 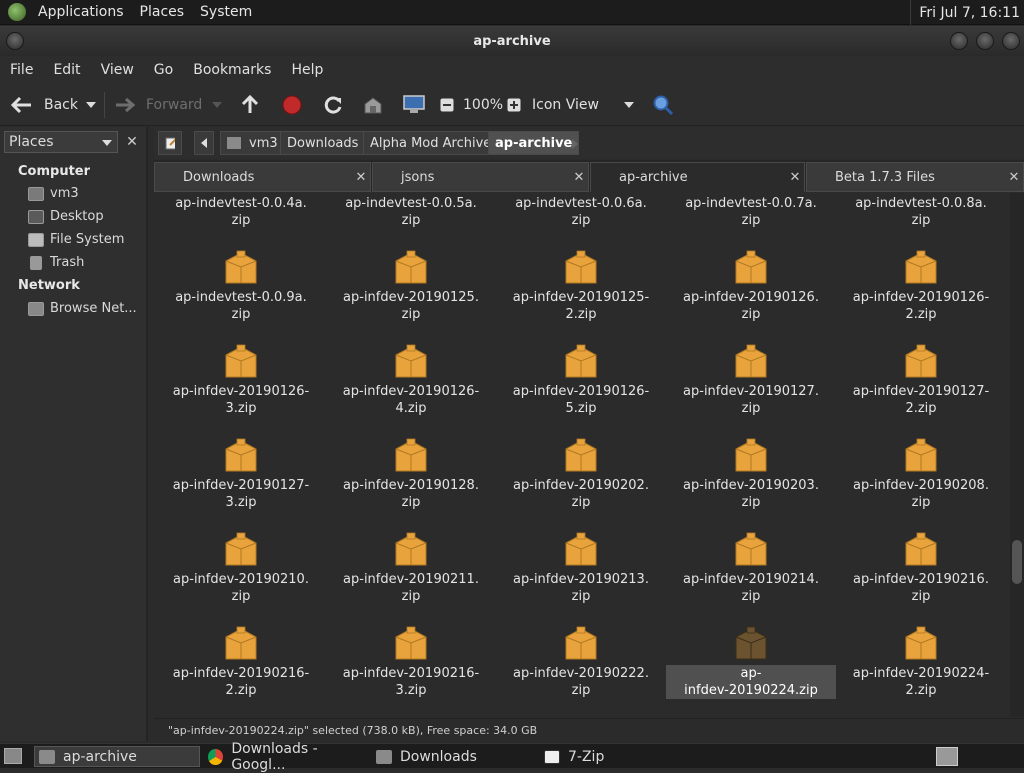 I want to click on file-item: ap-infdev-20190125- 2.zip, so click(x=581, y=286).